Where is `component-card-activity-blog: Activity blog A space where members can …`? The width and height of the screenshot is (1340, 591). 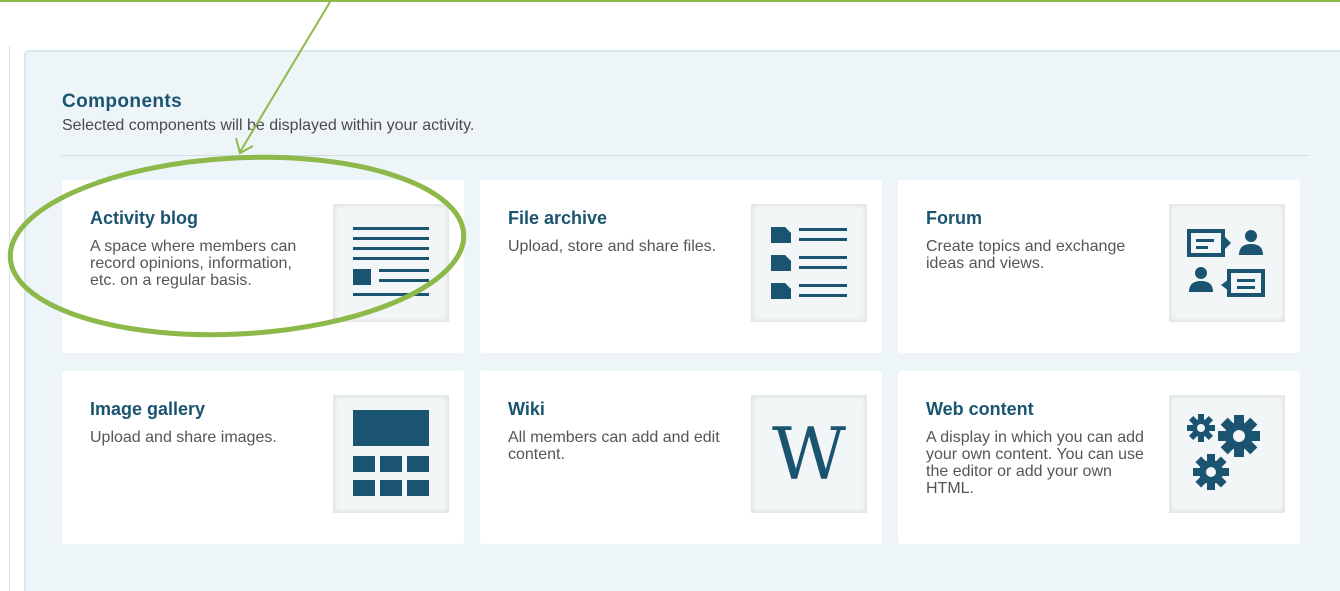 component-card-activity-blog: Activity blog A space where members can … is located at coordinates (263, 266).